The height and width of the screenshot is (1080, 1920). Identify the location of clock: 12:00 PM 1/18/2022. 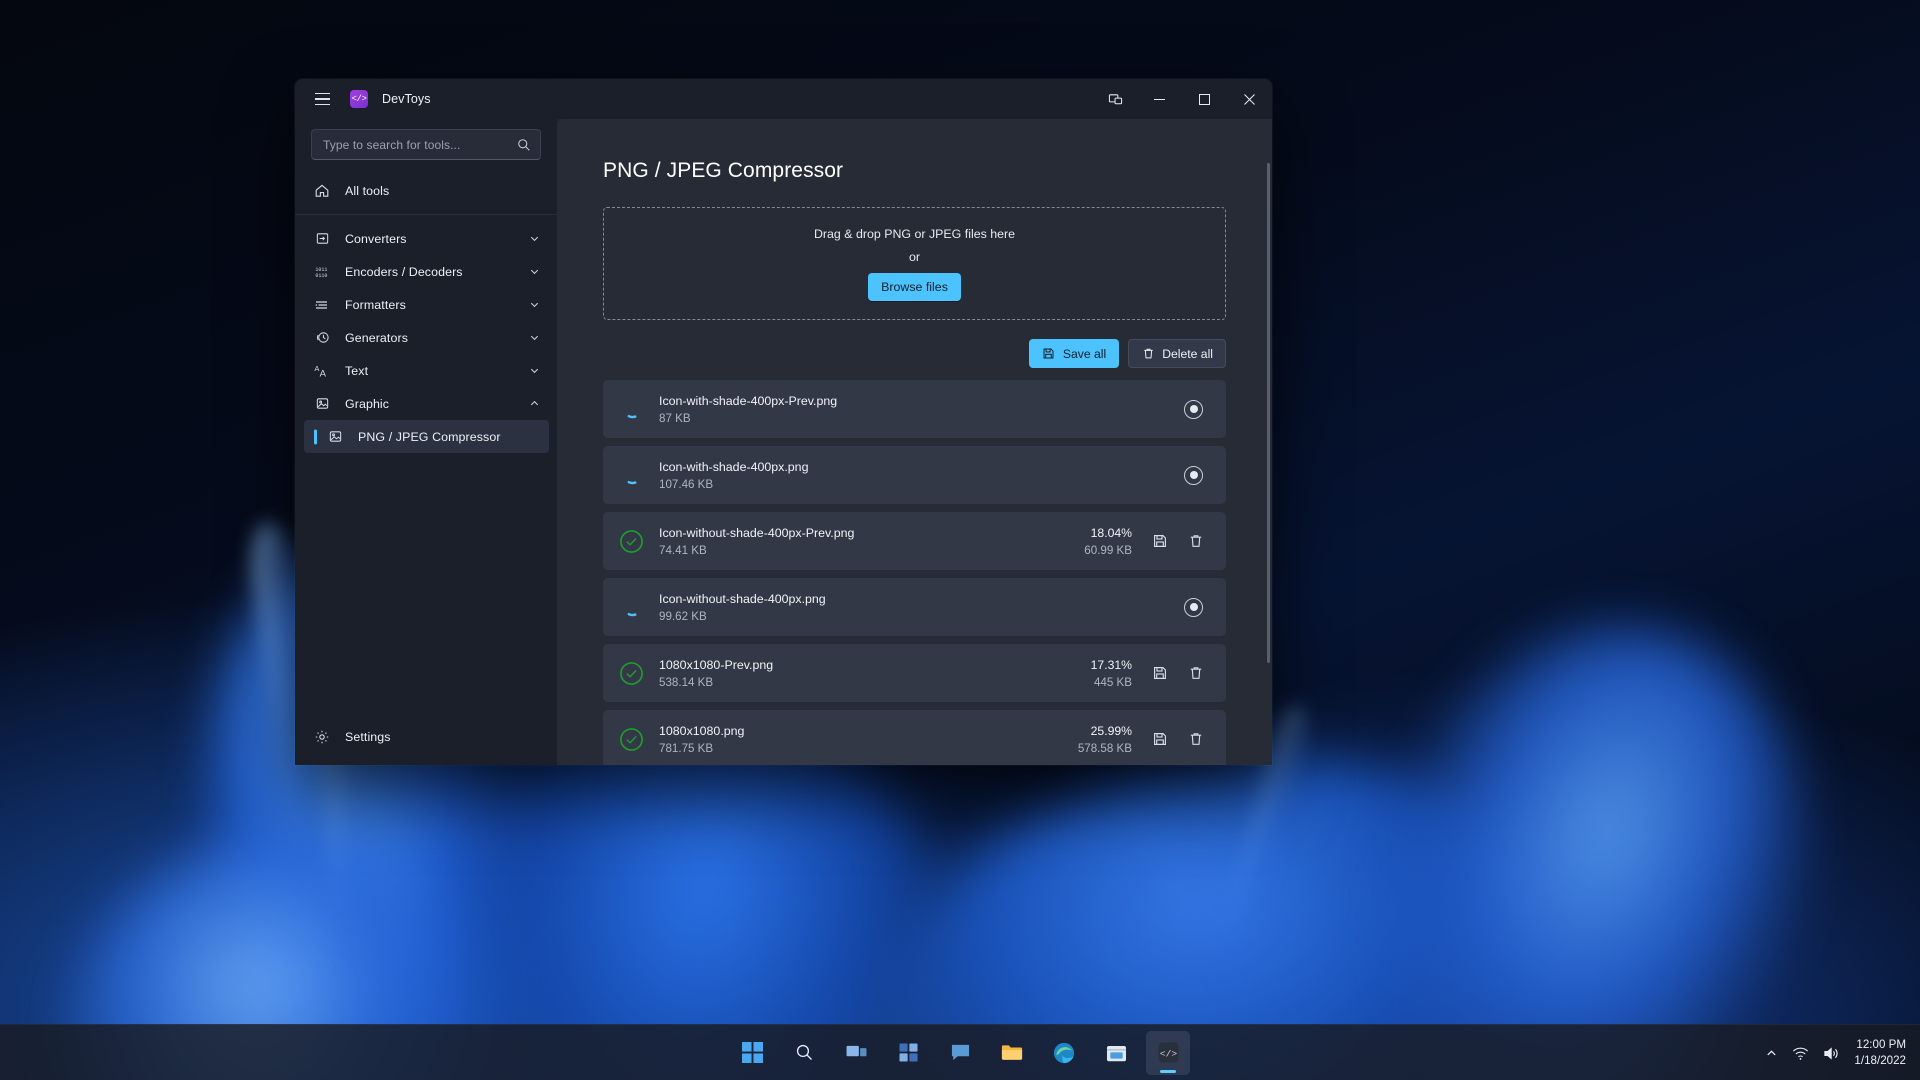
(1880, 1052).